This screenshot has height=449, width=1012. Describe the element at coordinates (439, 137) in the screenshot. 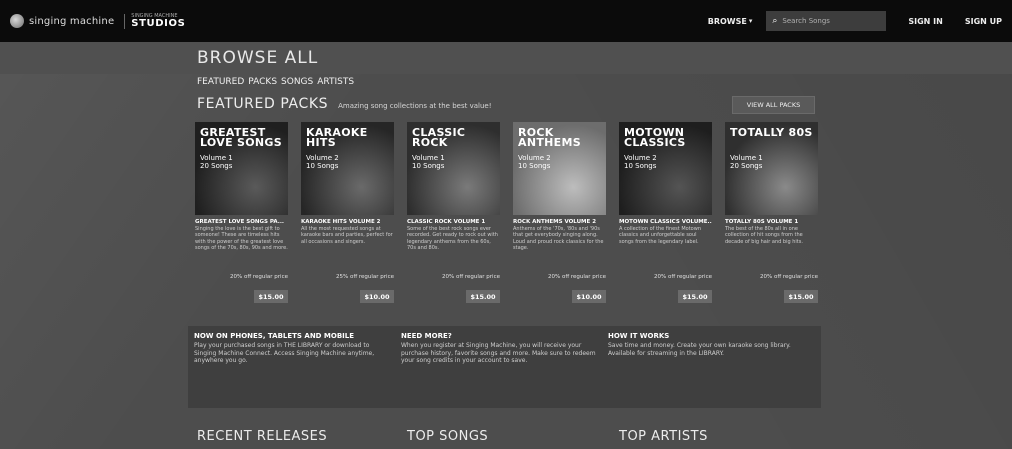

I see `pack-cover-title: CLASSIC ROCK` at that location.